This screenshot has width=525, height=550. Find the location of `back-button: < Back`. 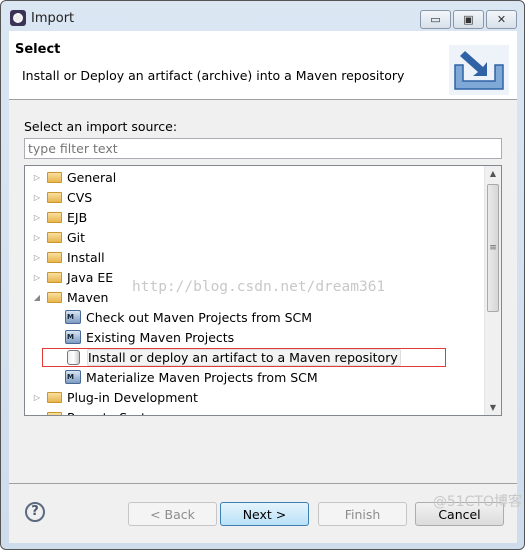

back-button: < Back is located at coordinates (172, 514).